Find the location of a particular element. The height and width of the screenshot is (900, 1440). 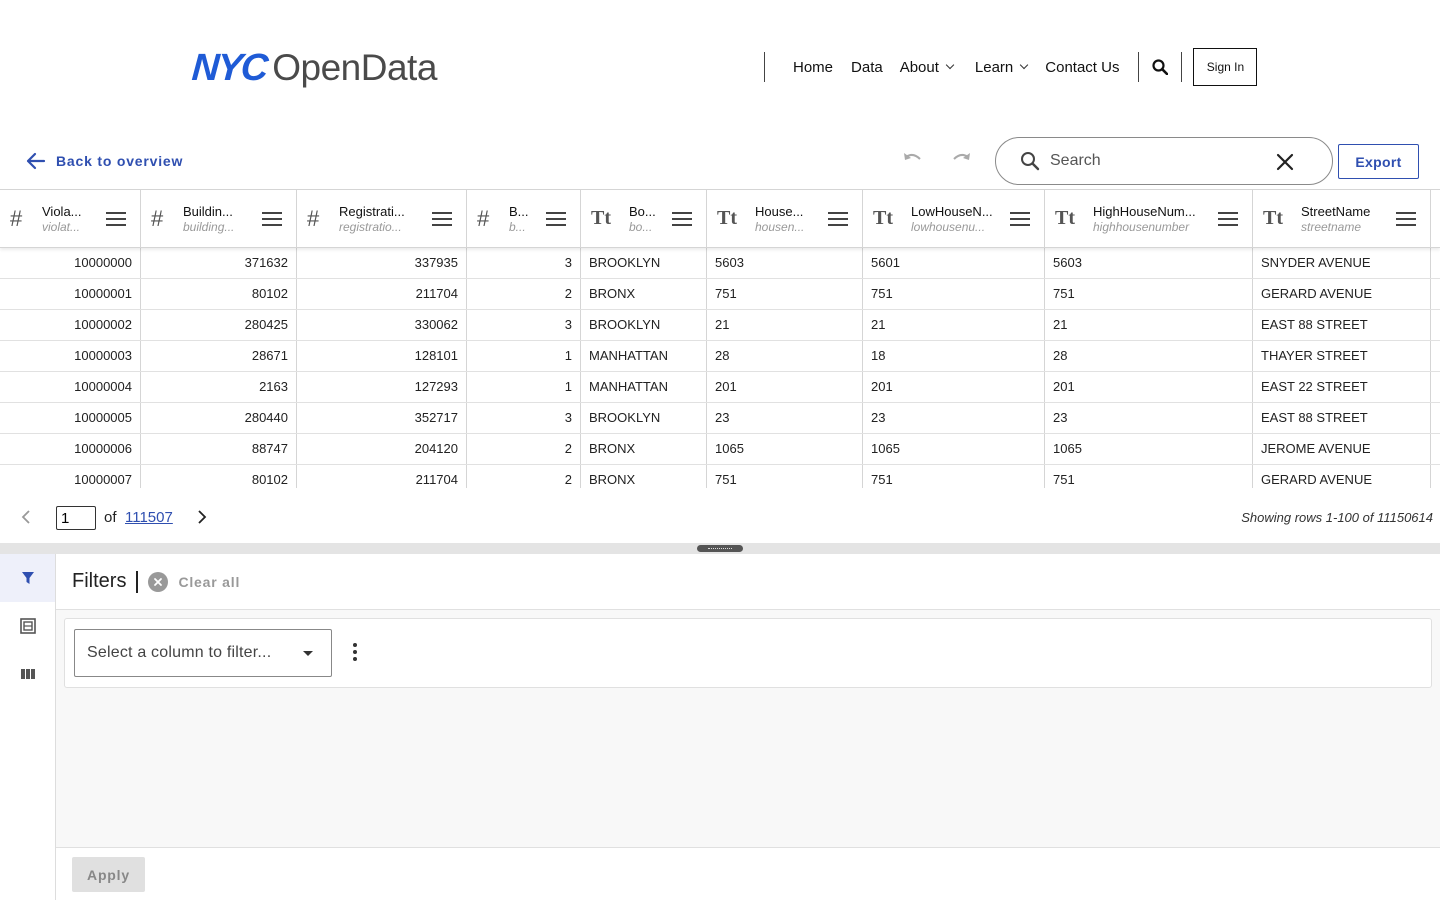

table-cell: 28671 is located at coordinates (219, 356).